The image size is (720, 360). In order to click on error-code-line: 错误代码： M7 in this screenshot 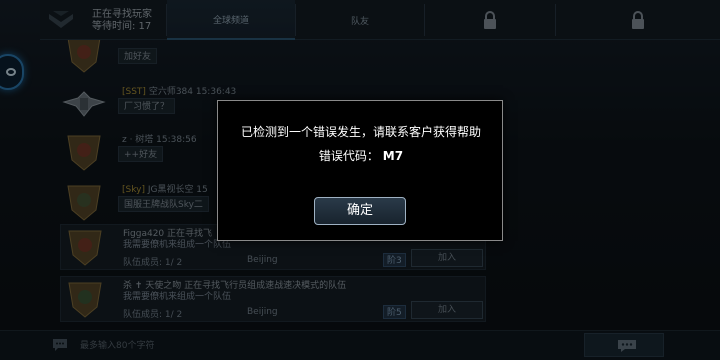, I will do `click(361, 155)`.